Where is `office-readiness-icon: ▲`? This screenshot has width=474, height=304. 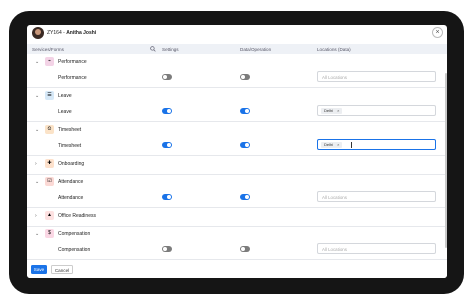
office-readiness-icon: ▲ is located at coordinates (49, 215).